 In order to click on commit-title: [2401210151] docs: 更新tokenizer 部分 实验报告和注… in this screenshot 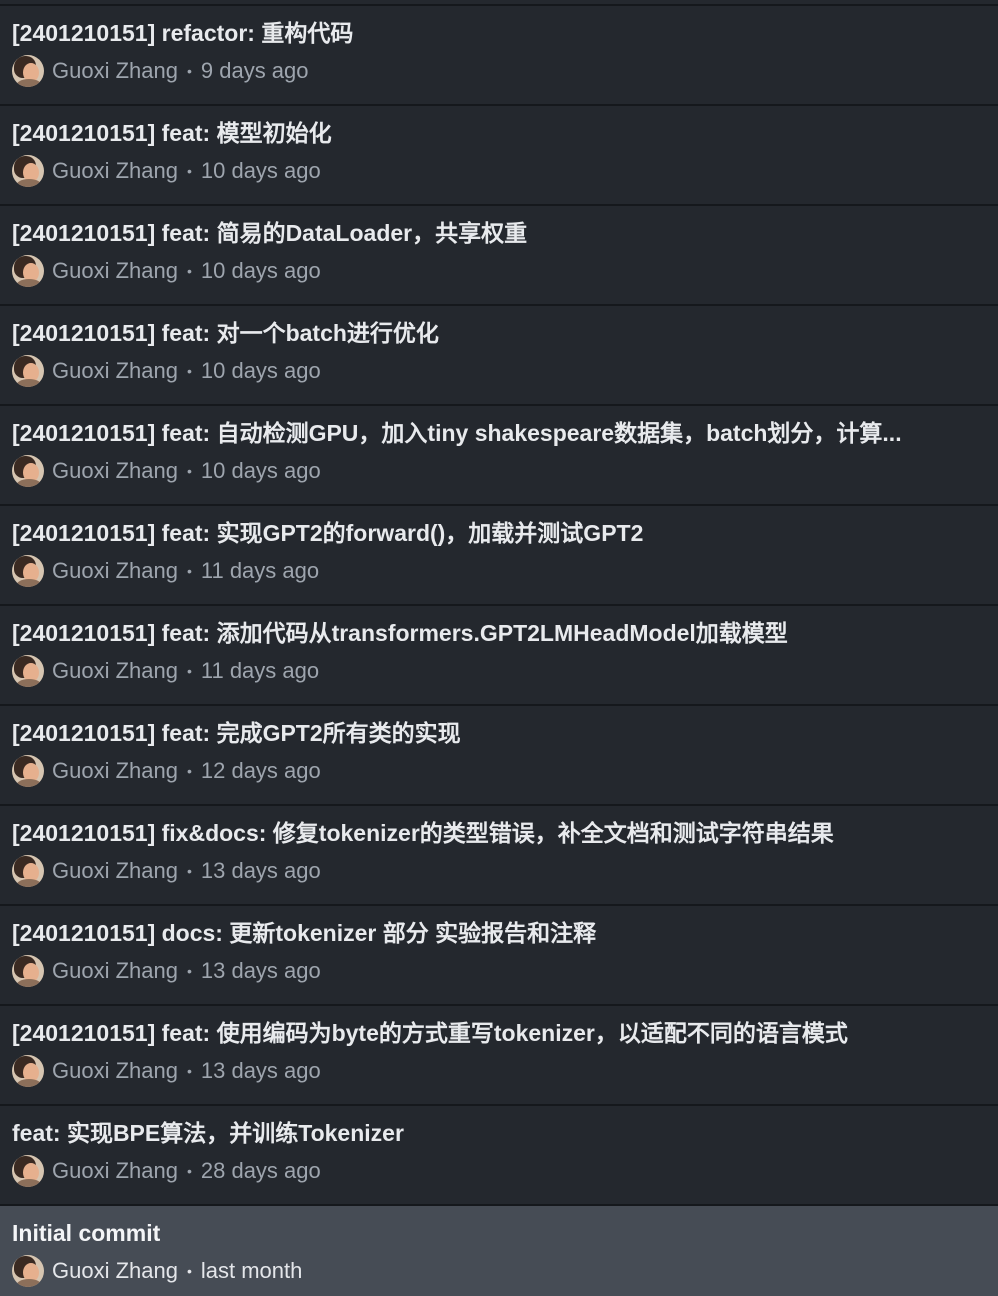, I will do `click(304, 933)`.